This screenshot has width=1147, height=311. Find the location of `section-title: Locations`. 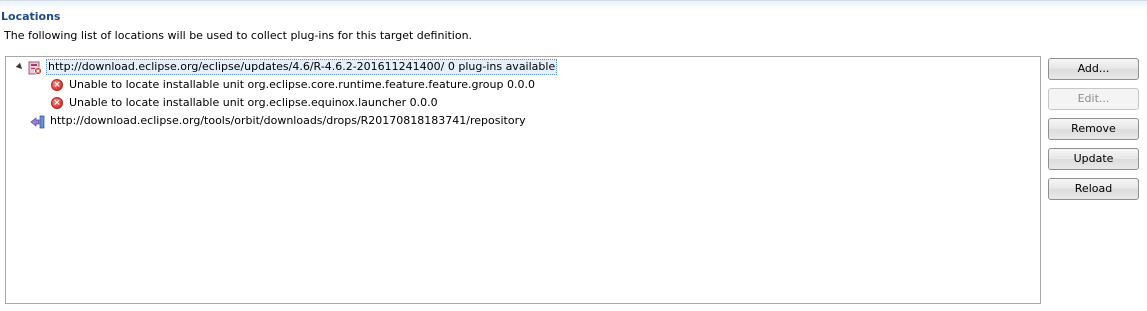

section-title: Locations is located at coordinates (31, 16).